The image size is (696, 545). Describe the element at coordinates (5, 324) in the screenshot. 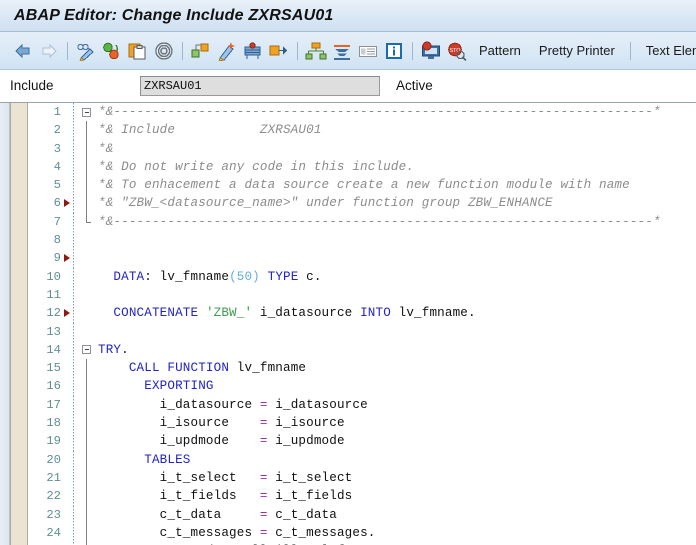

I see `editor-left-strip` at that location.